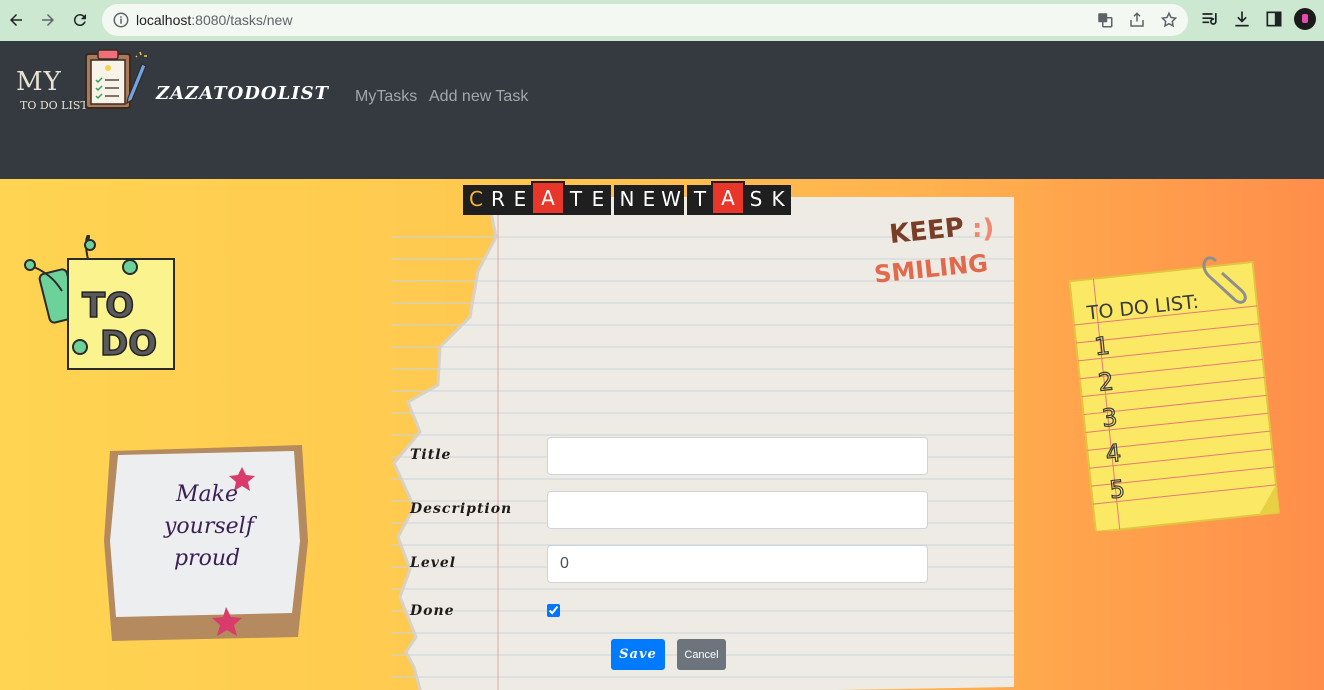  Describe the element at coordinates (108, 306) in the screenshot. I see `todo-sticker-line1: TO` at that location.